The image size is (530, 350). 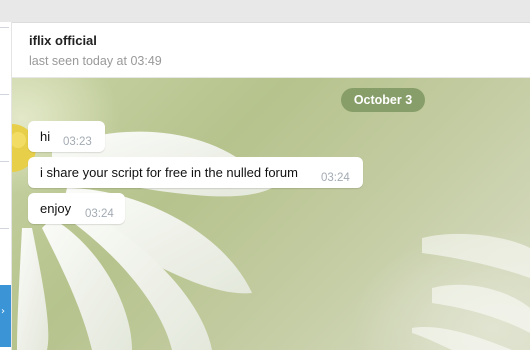 What do you see at coordinates (6, 186) in the screenshot?
I see `dialogs-sidebar-edge: ›` at bounding box center [6, 186].